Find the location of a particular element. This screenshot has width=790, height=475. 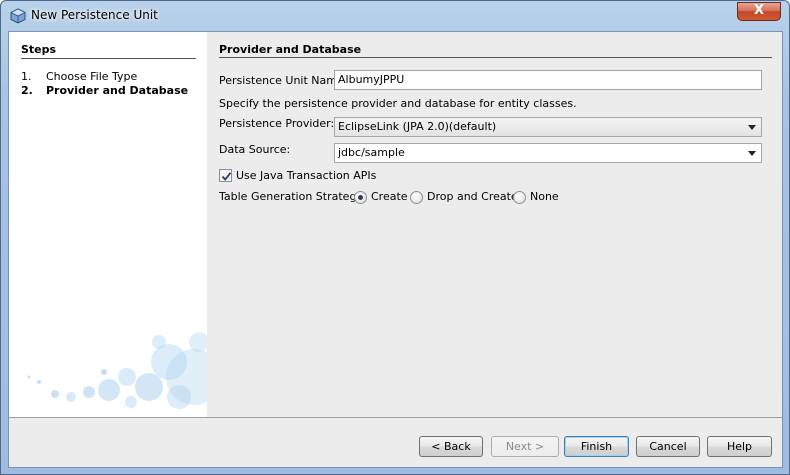

radio-label-none: None is located at coordinates (544, 196).